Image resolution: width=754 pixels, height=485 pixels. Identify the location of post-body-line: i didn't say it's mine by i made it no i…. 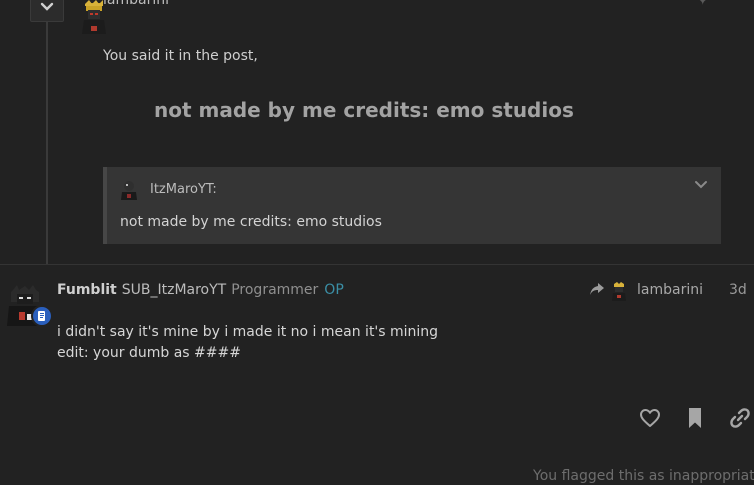
(248, 332).